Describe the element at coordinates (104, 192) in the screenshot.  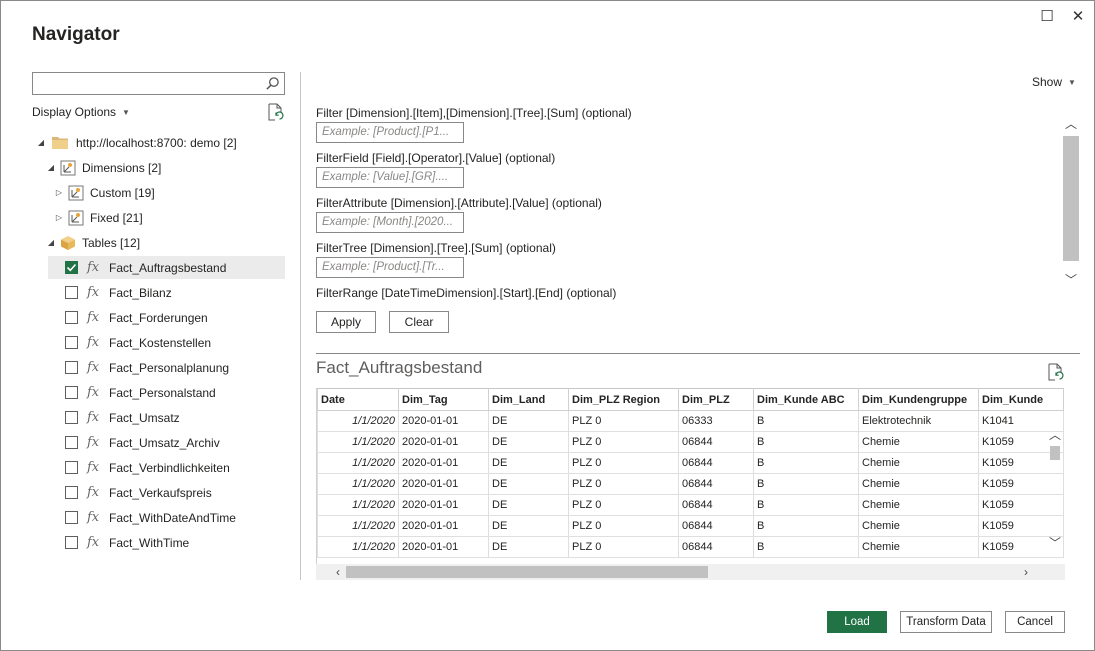
I see `tree-node-custom: ▷ Custom [19]` at that location.